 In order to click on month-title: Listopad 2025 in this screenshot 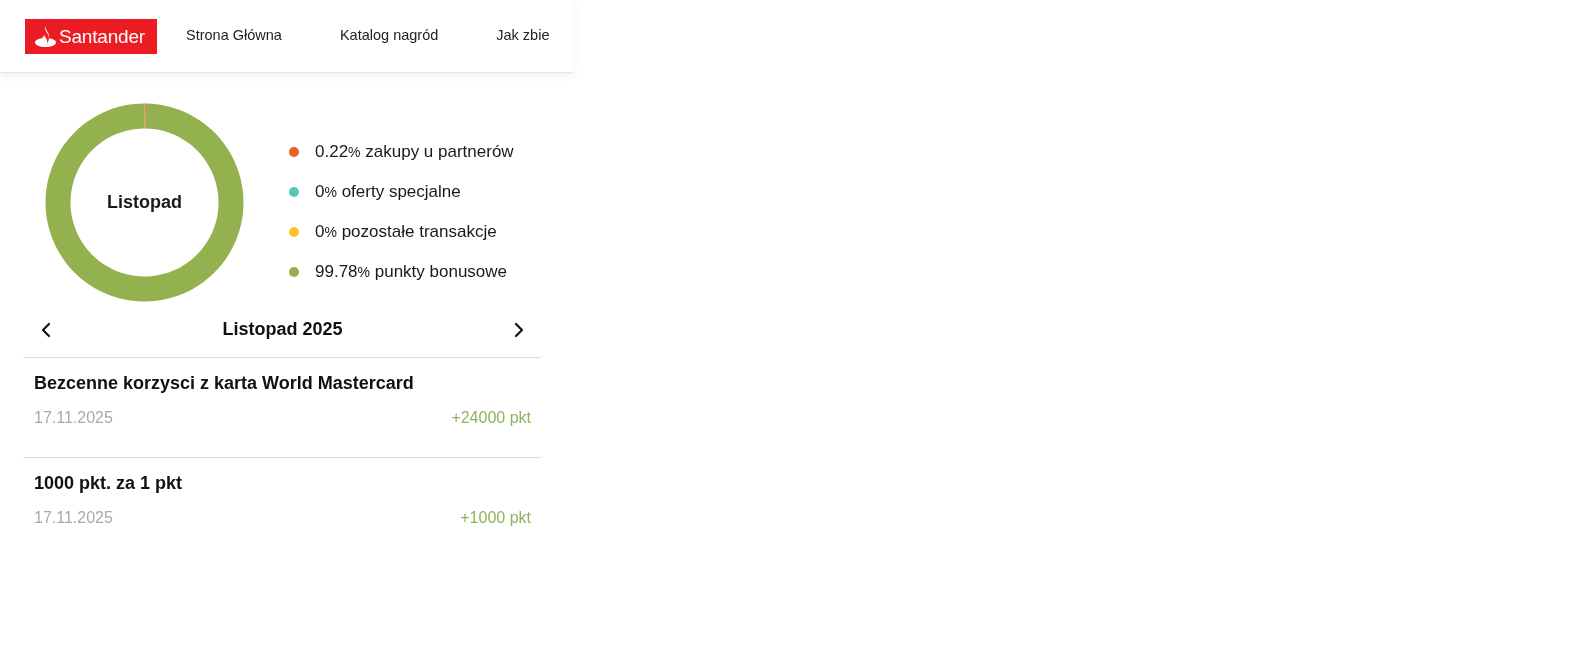, I will do `click(282, 329)`.